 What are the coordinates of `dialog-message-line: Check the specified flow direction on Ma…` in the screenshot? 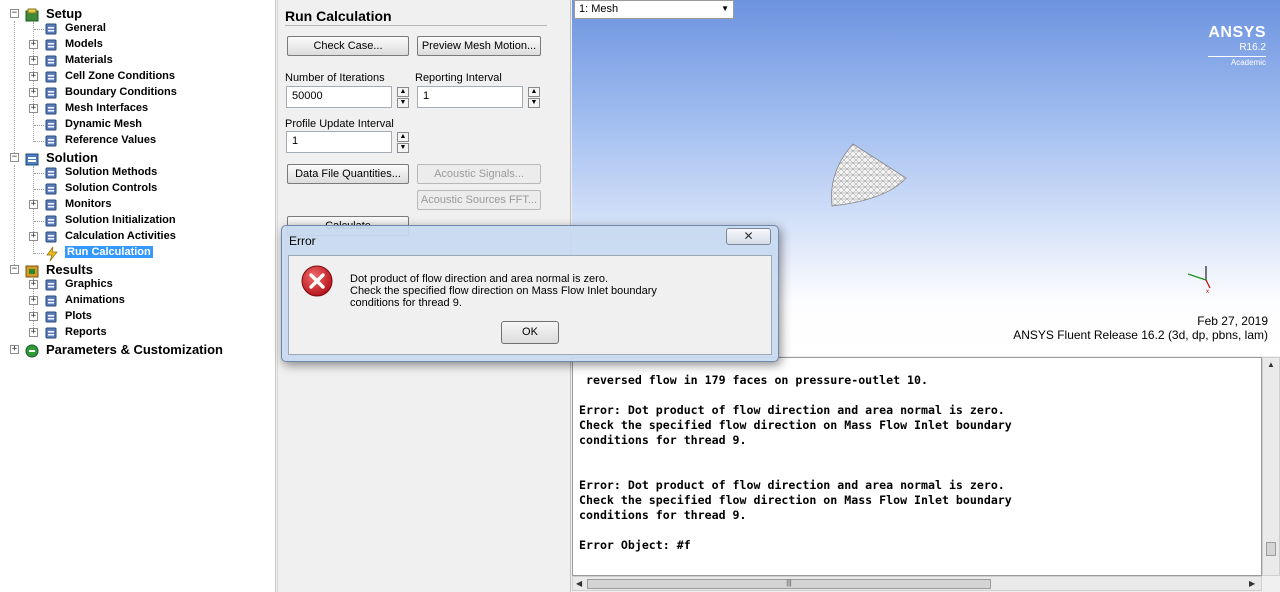 It's located at (503, 291).